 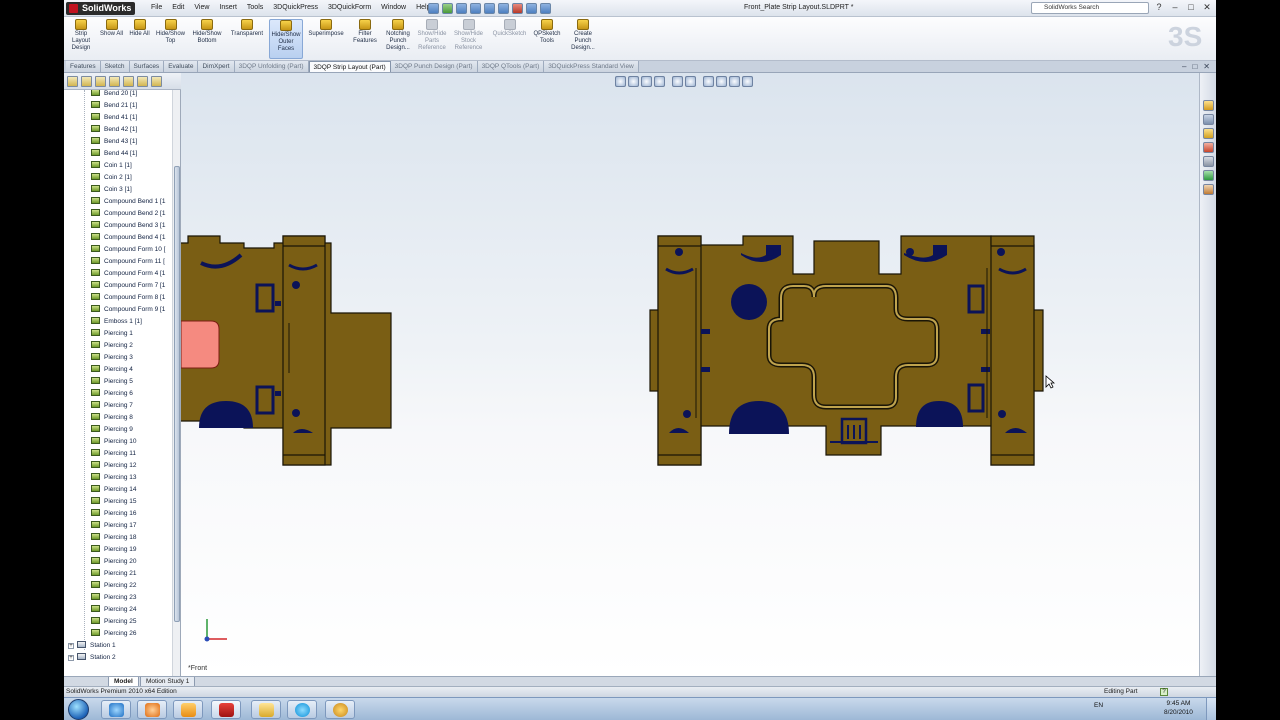 I want to click on new-document-icon, so click(x=433, y=8).